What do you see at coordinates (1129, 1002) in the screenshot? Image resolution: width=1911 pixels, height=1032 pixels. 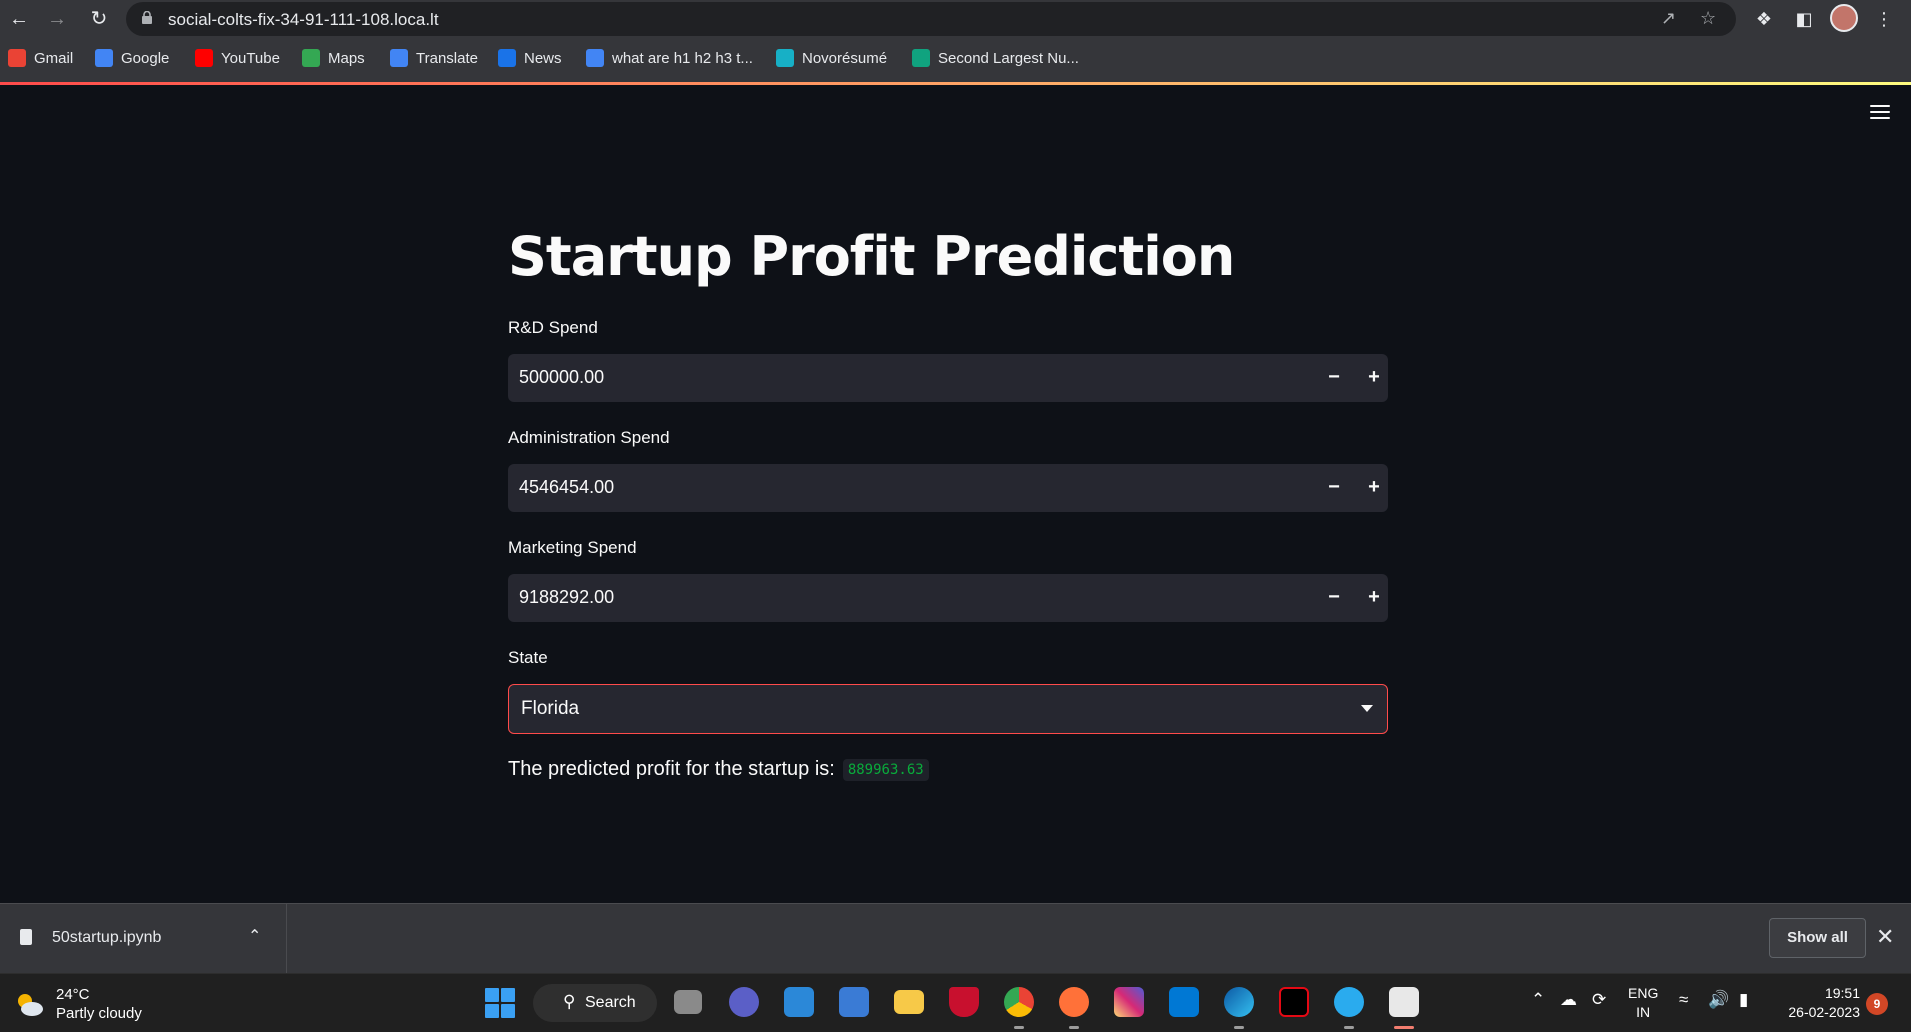 I see `instagram-icon` at bounding box center [1129, 1002].